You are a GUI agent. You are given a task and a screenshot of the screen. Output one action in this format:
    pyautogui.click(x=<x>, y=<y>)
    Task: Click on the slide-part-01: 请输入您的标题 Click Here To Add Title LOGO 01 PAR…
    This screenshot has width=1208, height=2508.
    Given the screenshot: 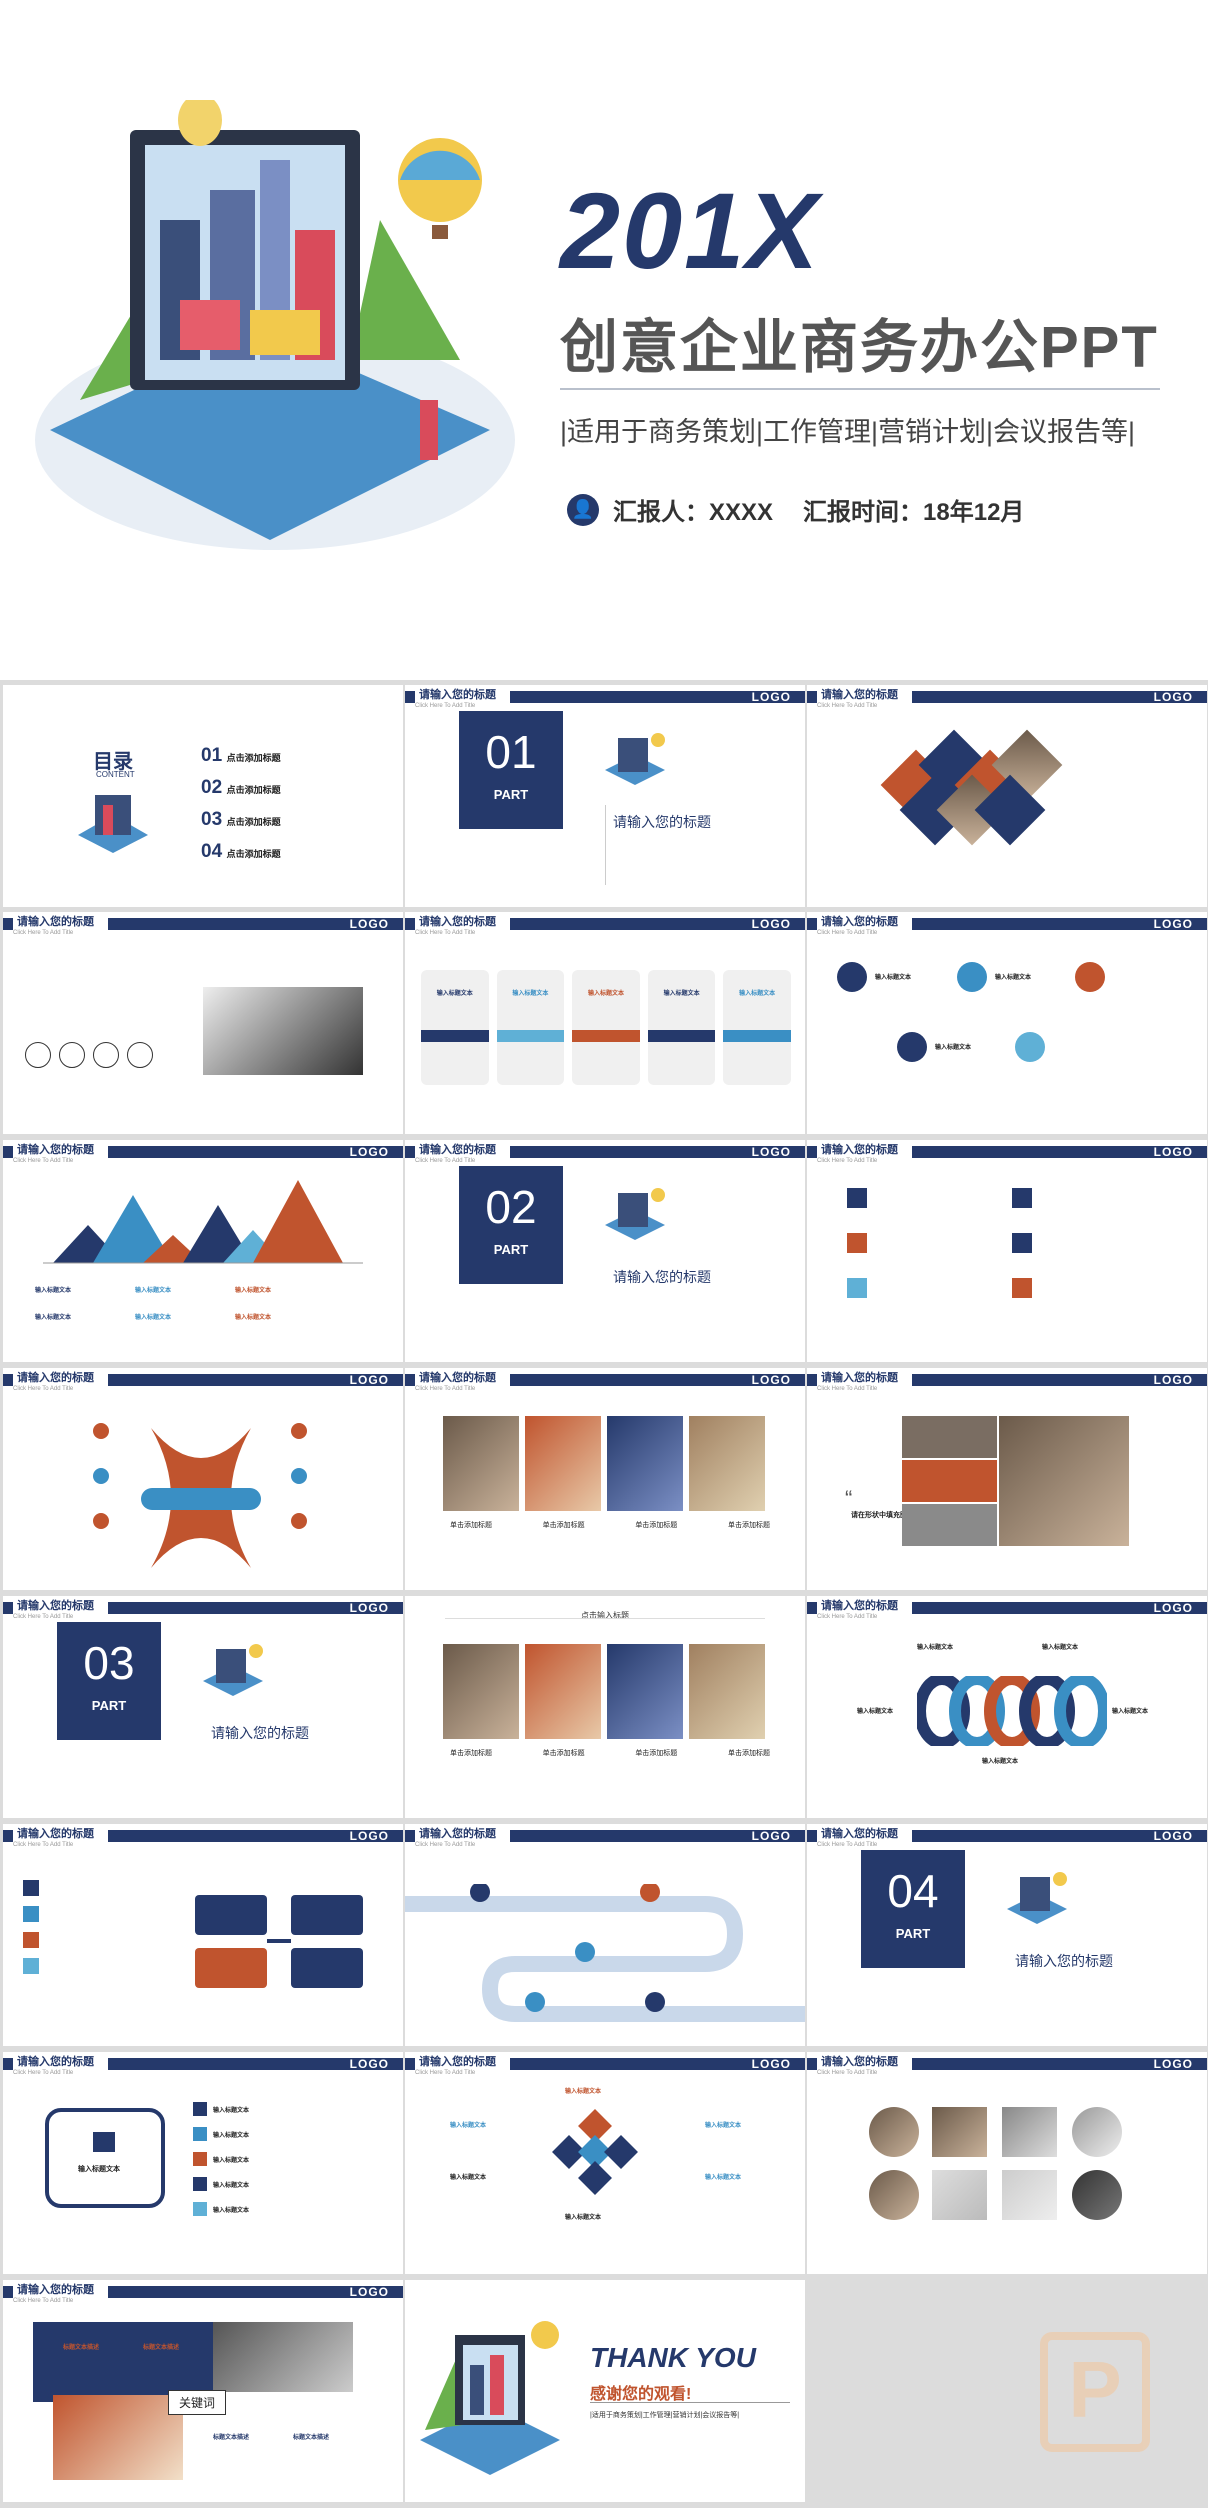 What is the action you would take?
    pyautogui.click(x=605, y=796)
    